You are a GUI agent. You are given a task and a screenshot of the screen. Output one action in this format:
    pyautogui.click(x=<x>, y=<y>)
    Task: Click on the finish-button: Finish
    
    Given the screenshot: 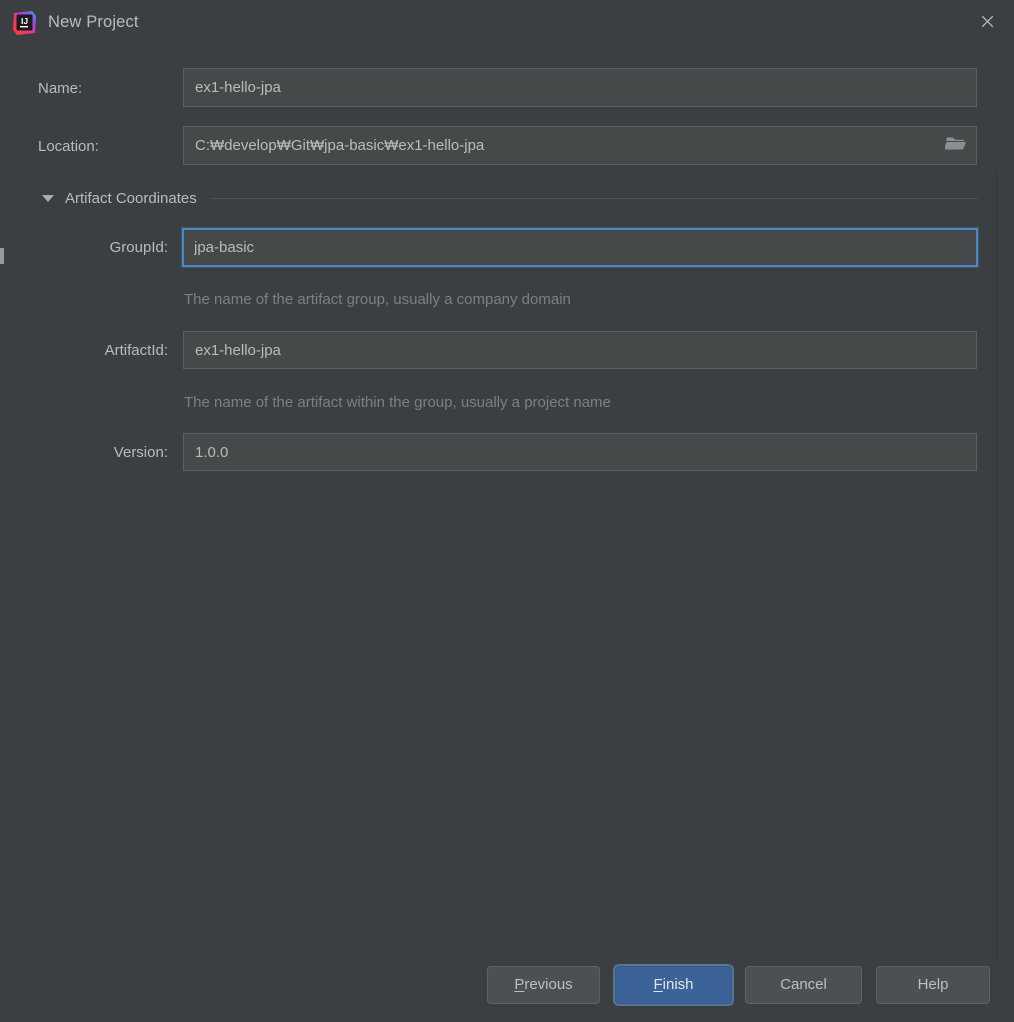 What is the action you would take?
    pyautogui.click(x=673, y=985)
    